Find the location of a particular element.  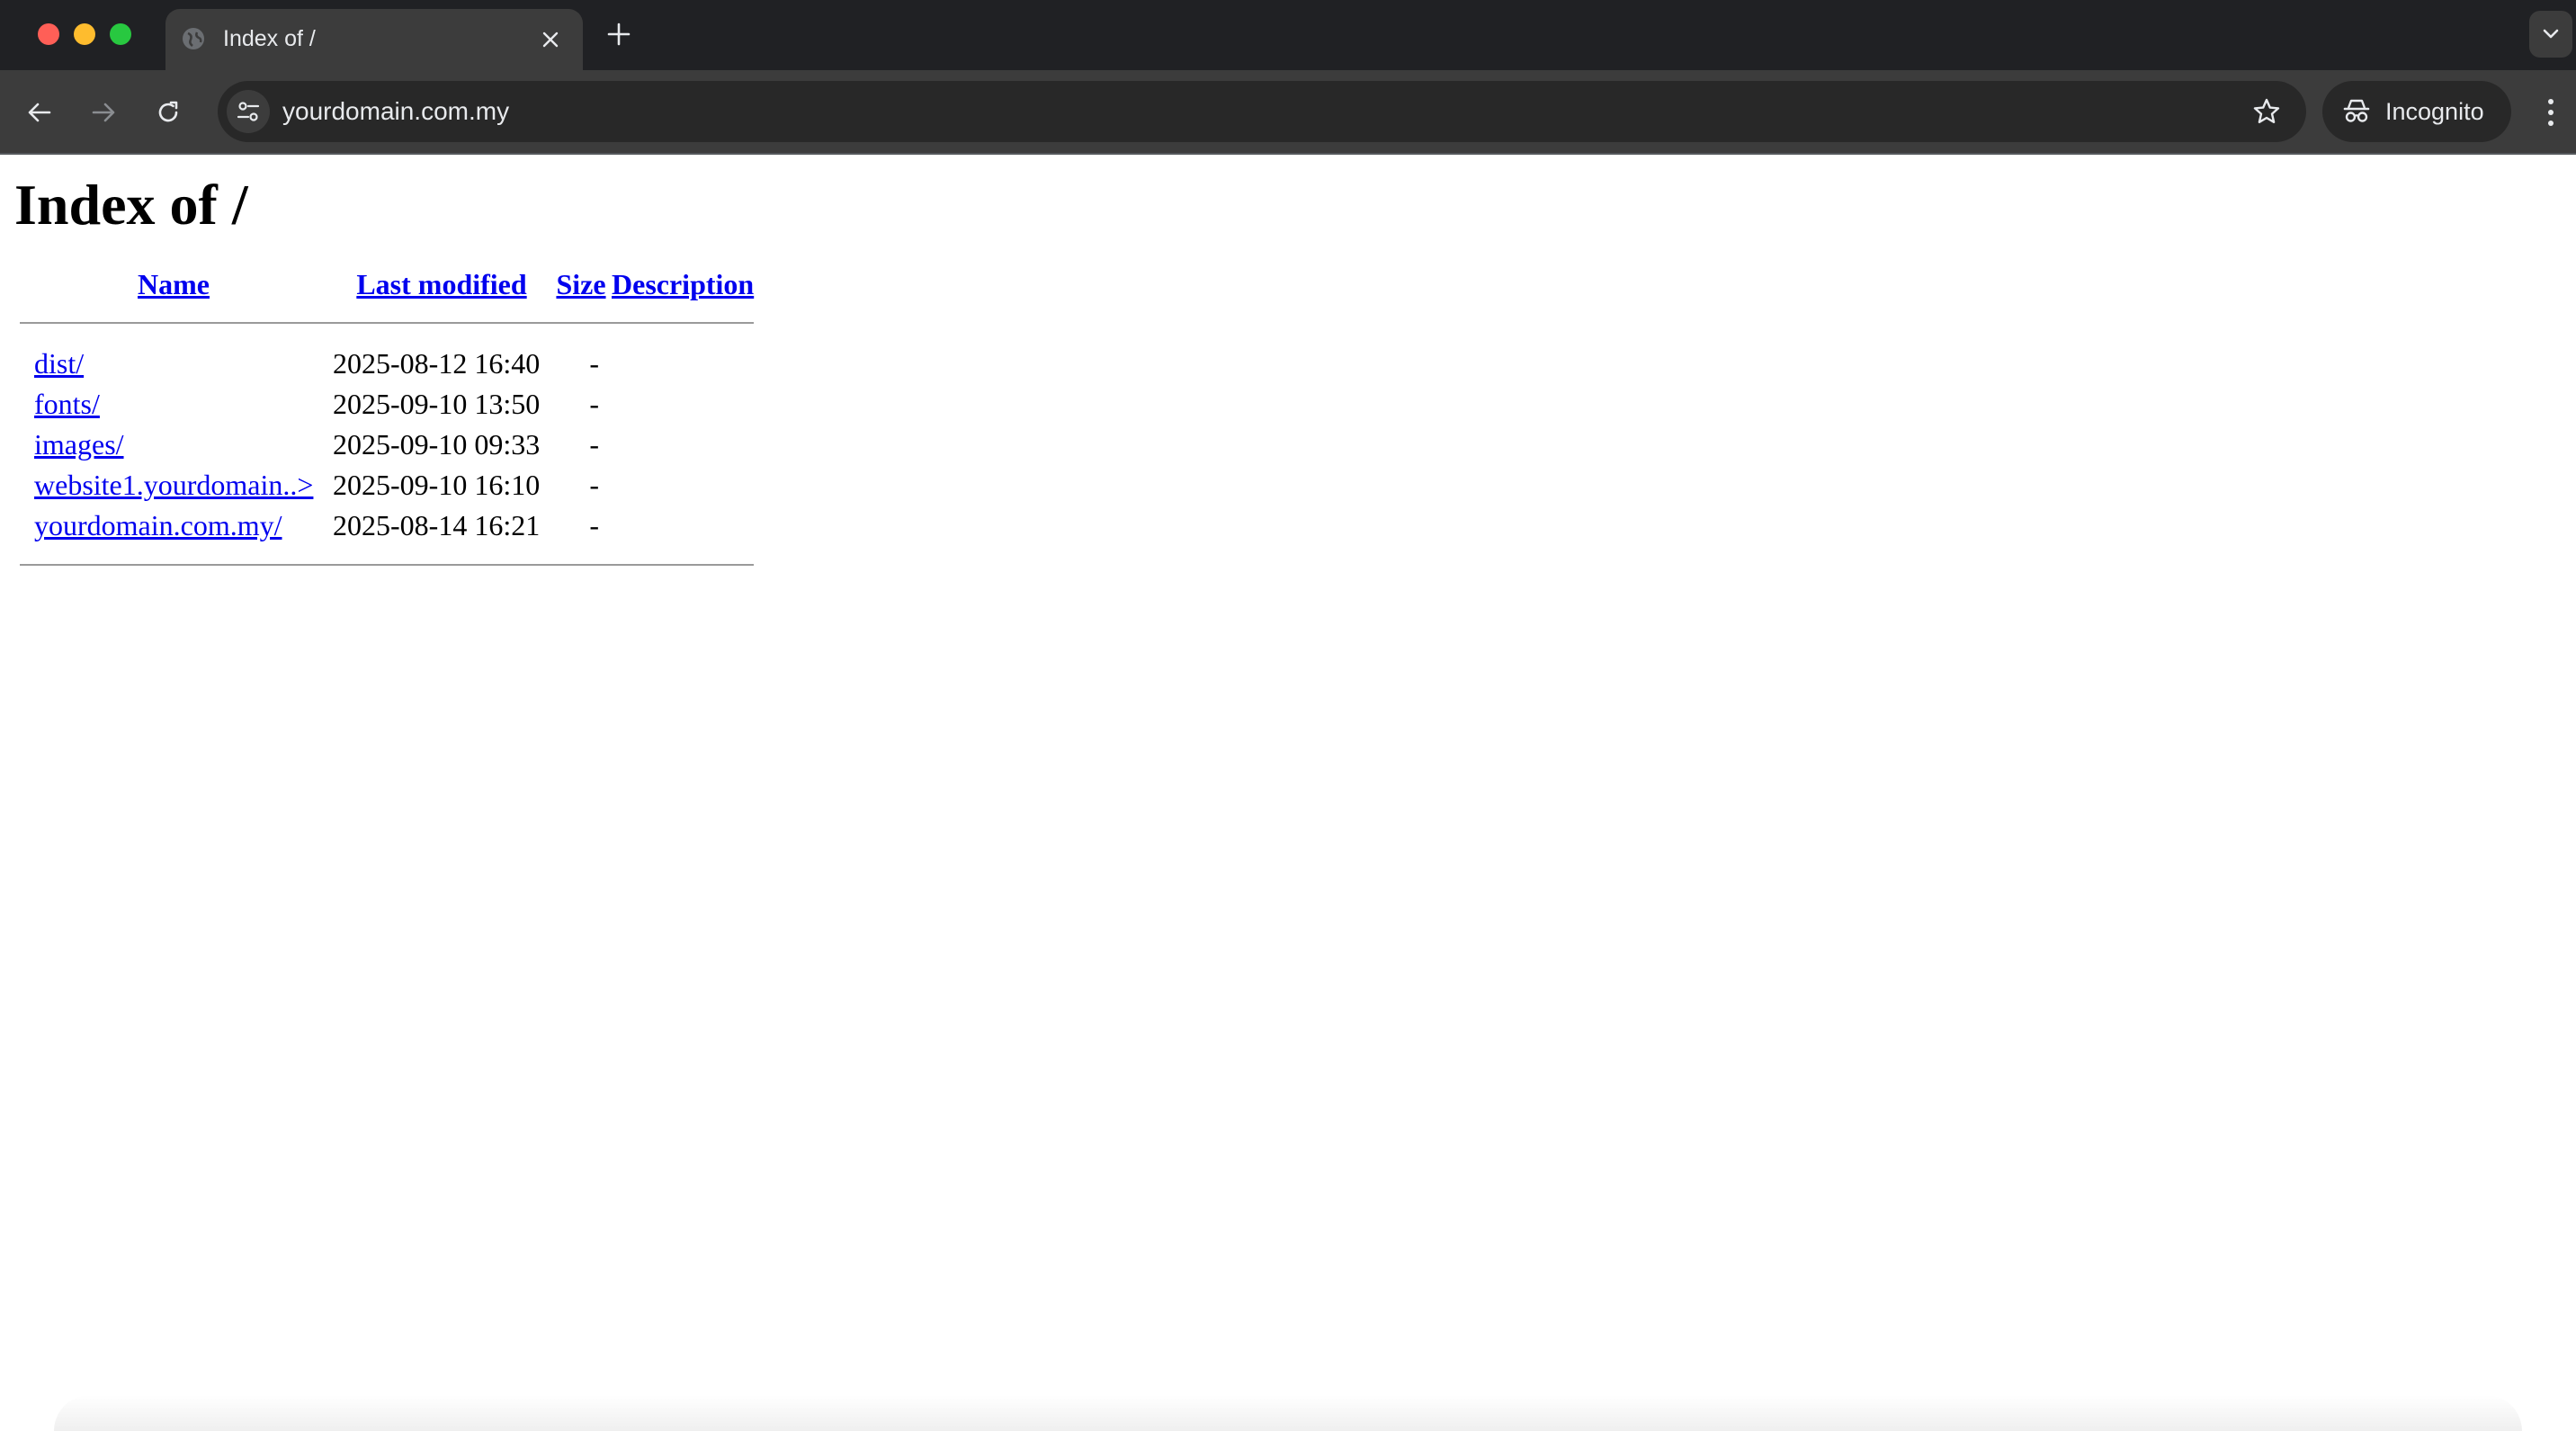

last-modified-cell: 2025-08-12 16:40 is located at coordinates (437, 363).